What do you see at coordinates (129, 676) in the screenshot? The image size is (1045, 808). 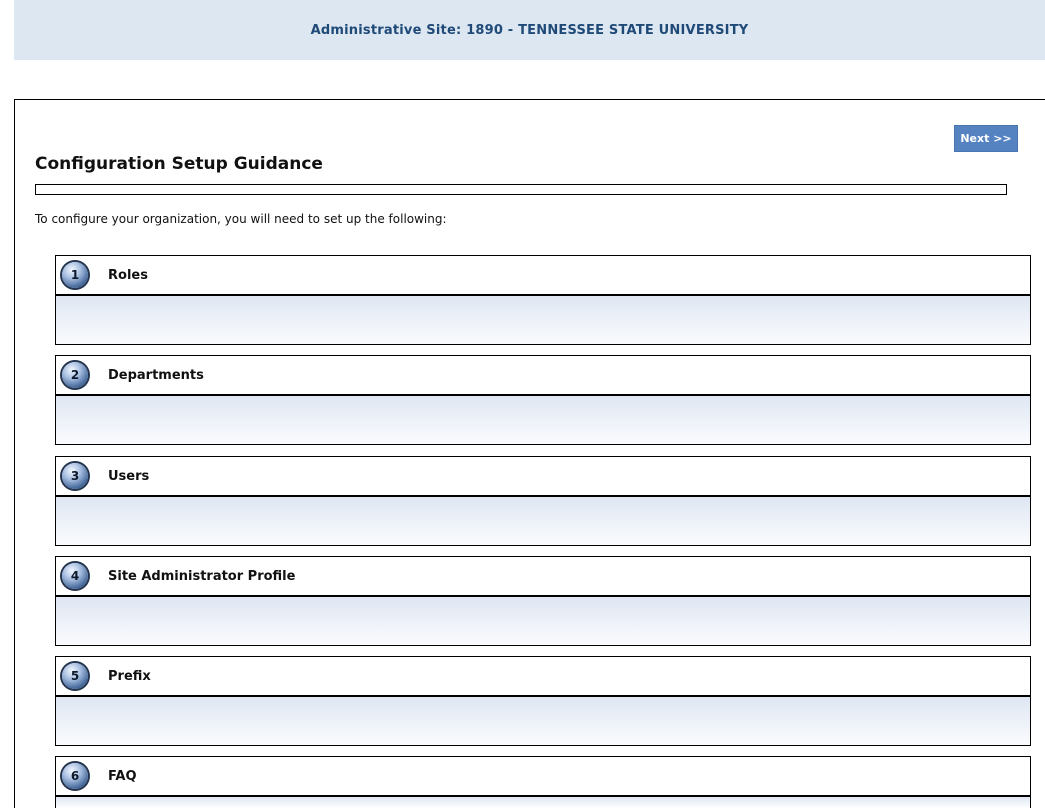 I see `step-label: Prefix` at bounding box center [129, 676].